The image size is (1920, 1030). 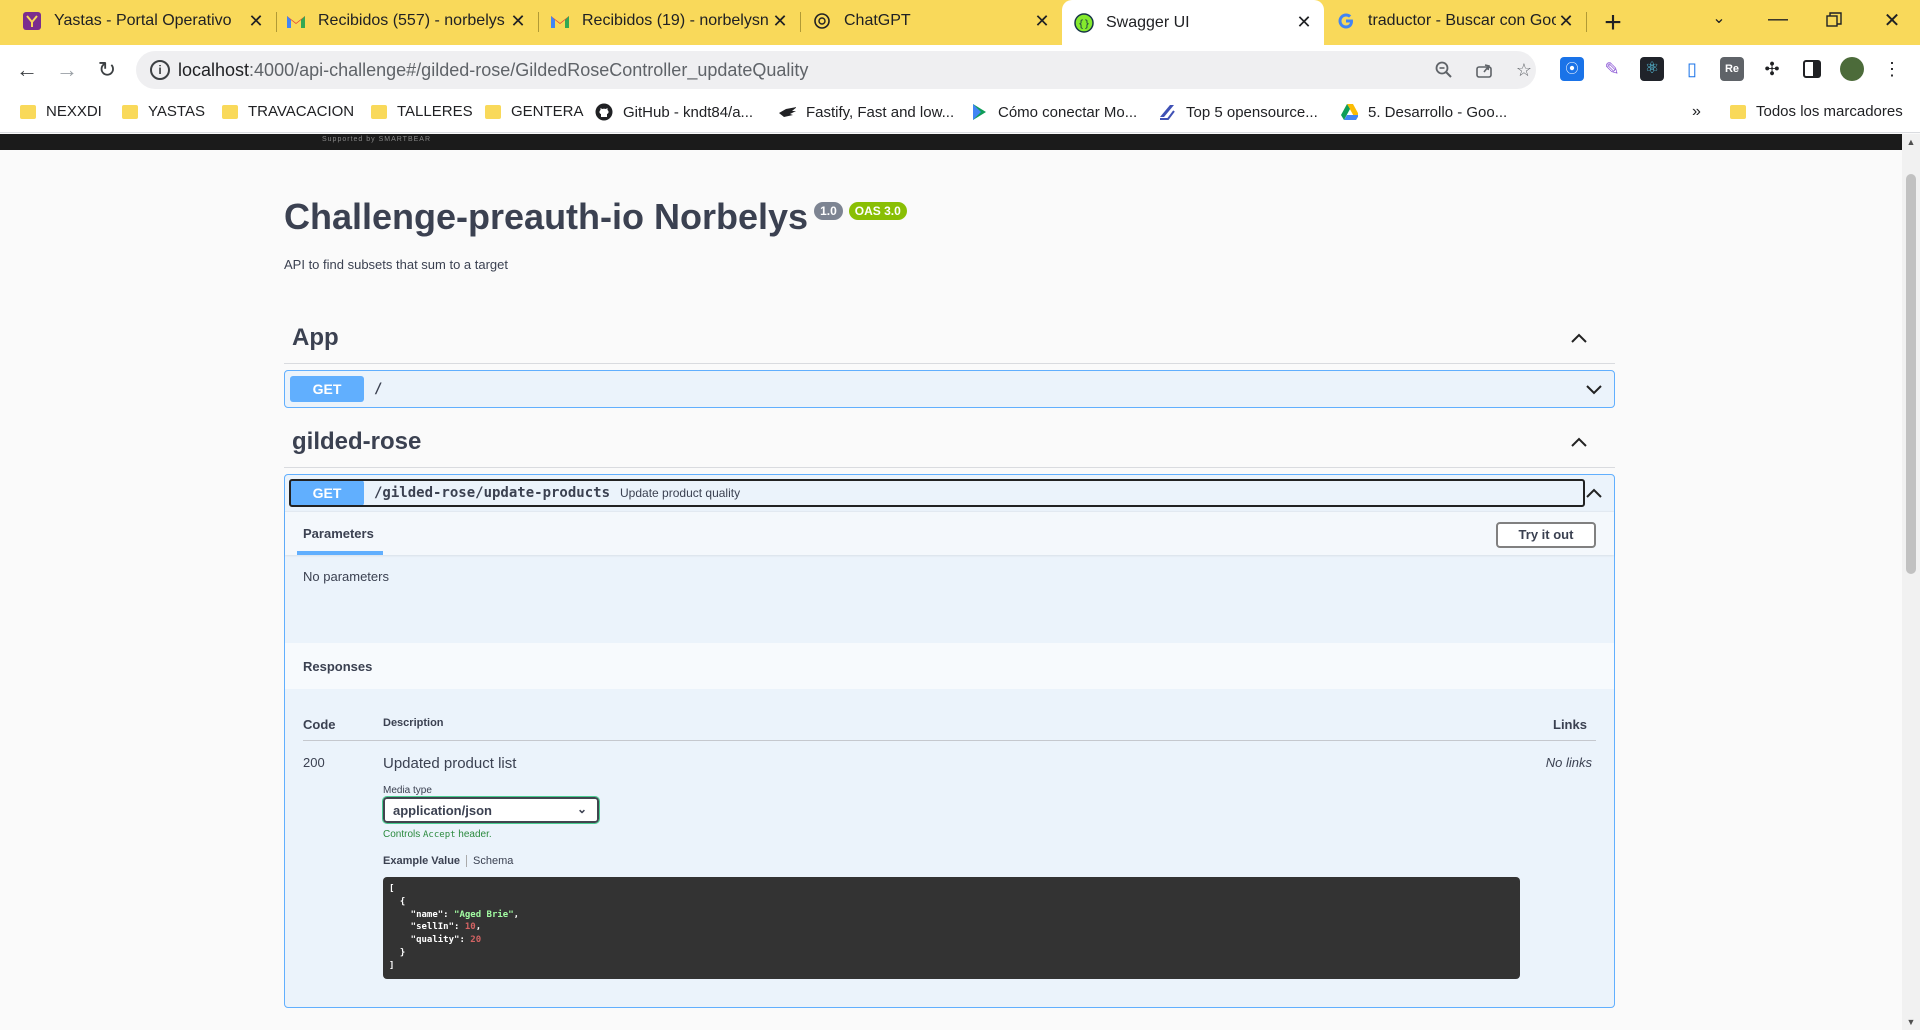 I want to click on tag-section-gilded-rose: gilded-rose, so click(x=949, y=444).